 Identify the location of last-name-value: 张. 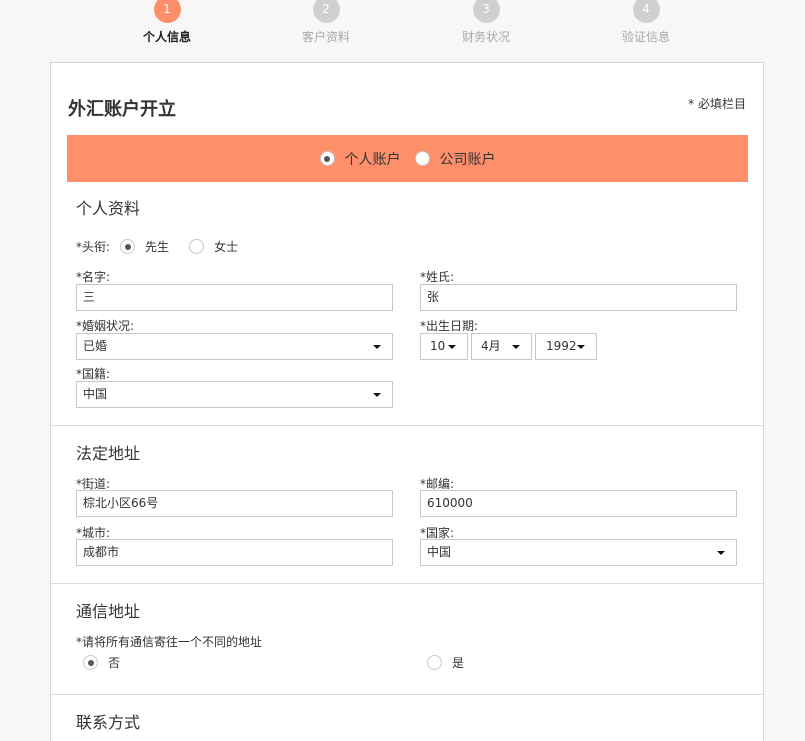
(433, 297).